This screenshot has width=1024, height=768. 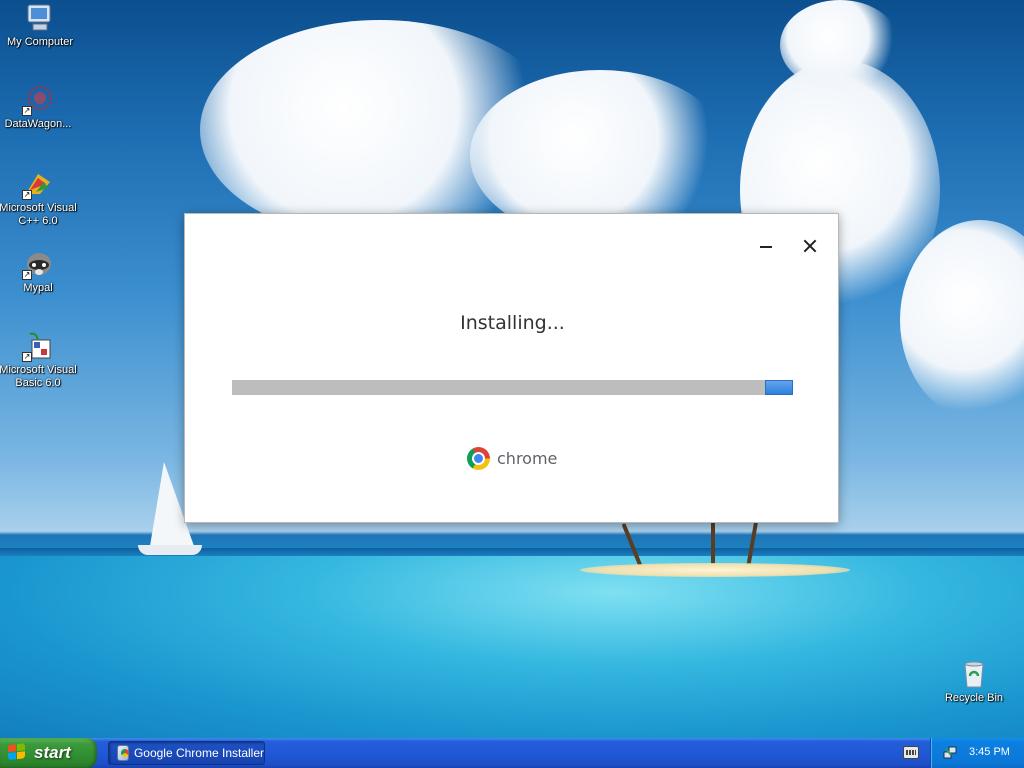 I want to click on network-icon, so click(x=950, y=753).